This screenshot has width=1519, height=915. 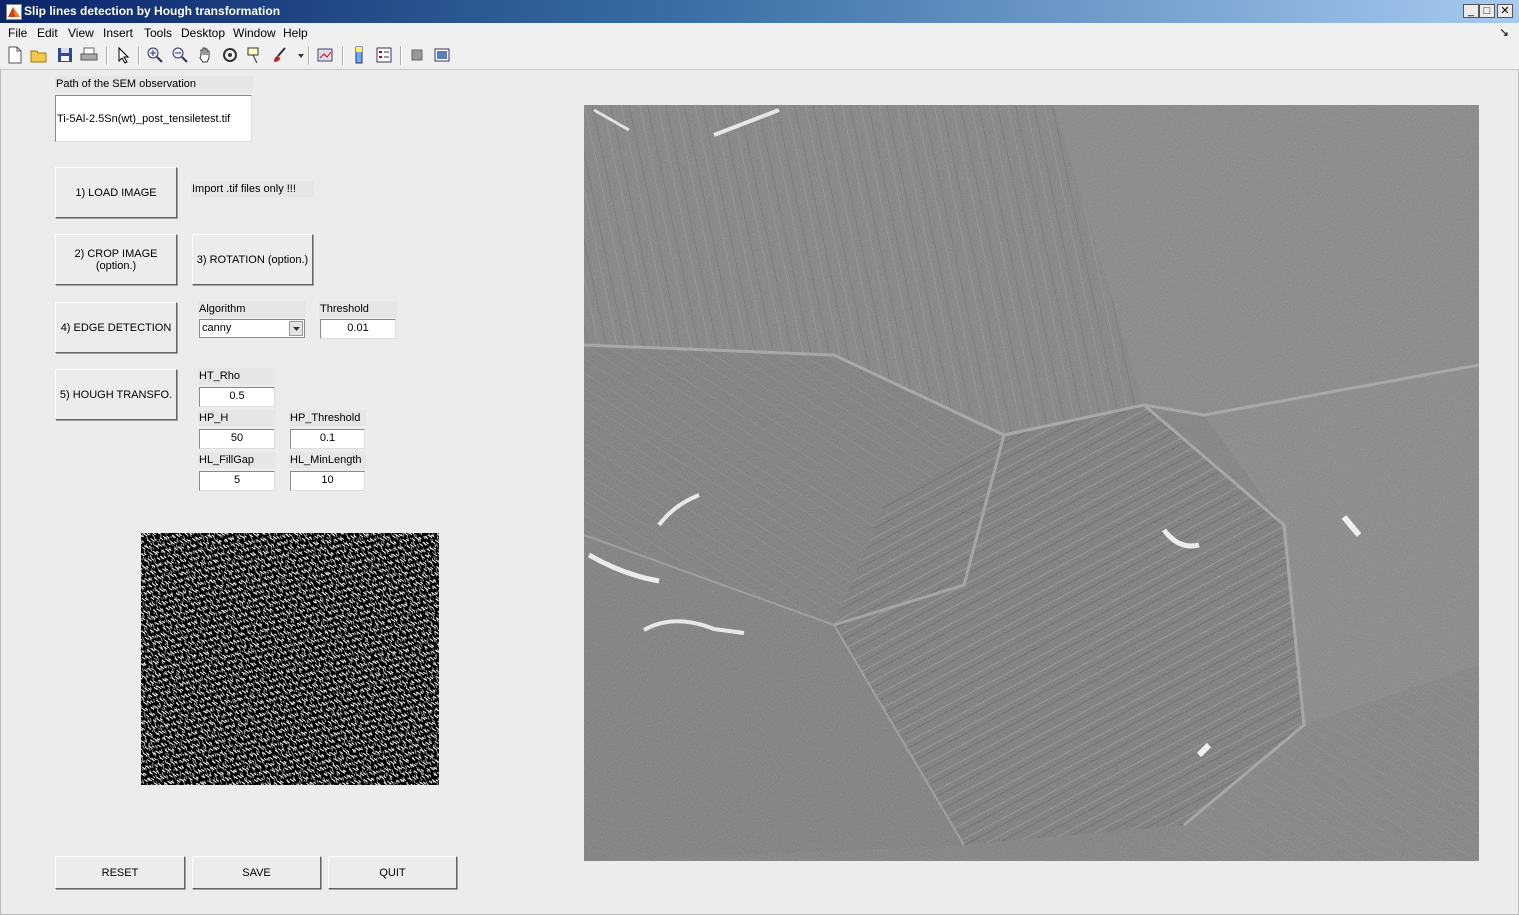 I want to click on zoom-in-icon, so click(x=155, y=55).